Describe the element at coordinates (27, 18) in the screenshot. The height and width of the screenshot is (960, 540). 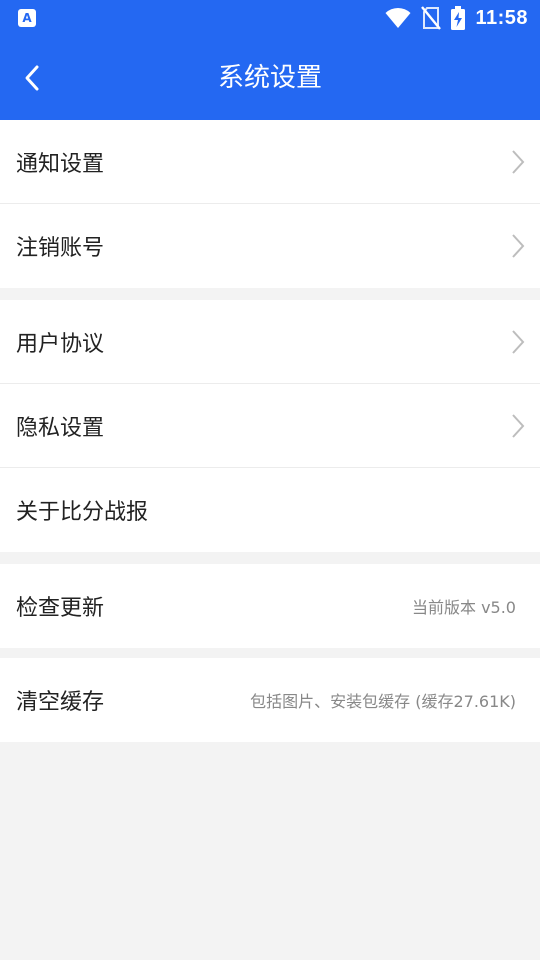
I see `app-notification-icon: A` at that location.